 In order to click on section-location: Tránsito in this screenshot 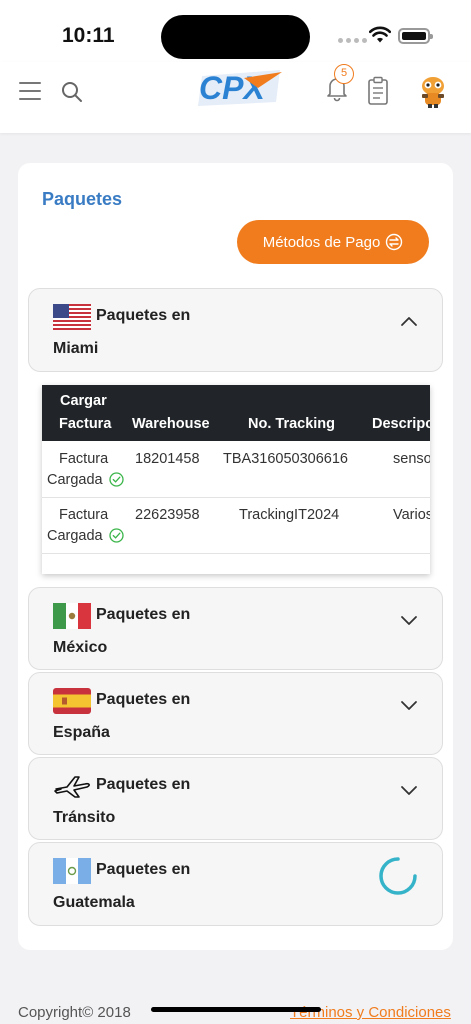, I will do `click(84, 817)`.